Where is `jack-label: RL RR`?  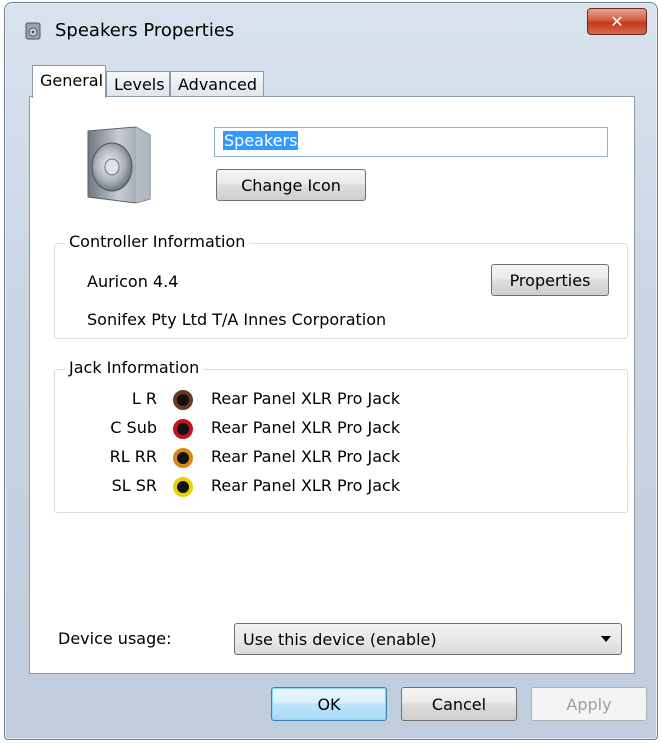
jack-label: RL RR is located at coordinates (133, 456).